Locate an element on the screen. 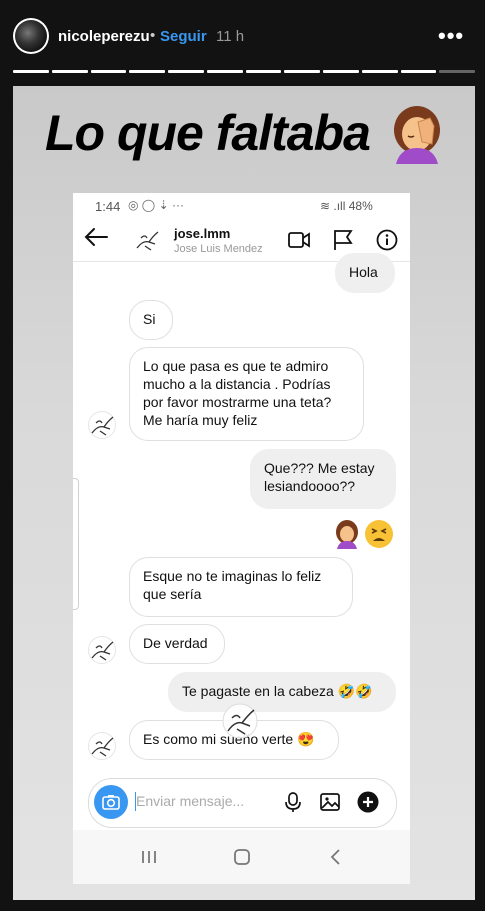  home-icon is located at coordinates (242, 857).